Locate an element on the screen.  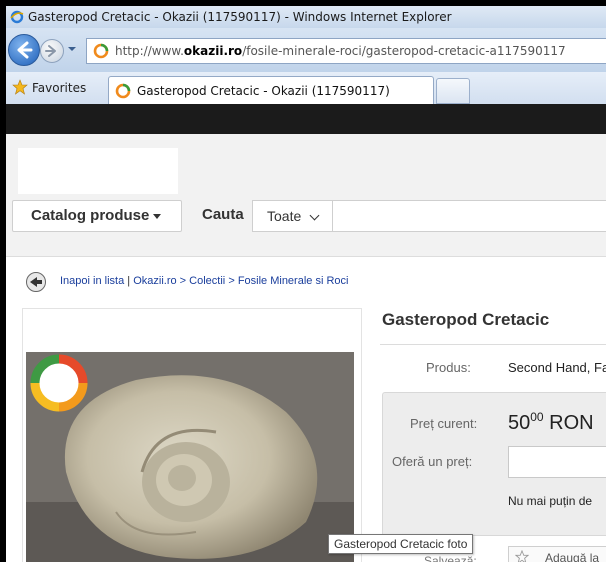
search-input is located at coordinates (469, 216).